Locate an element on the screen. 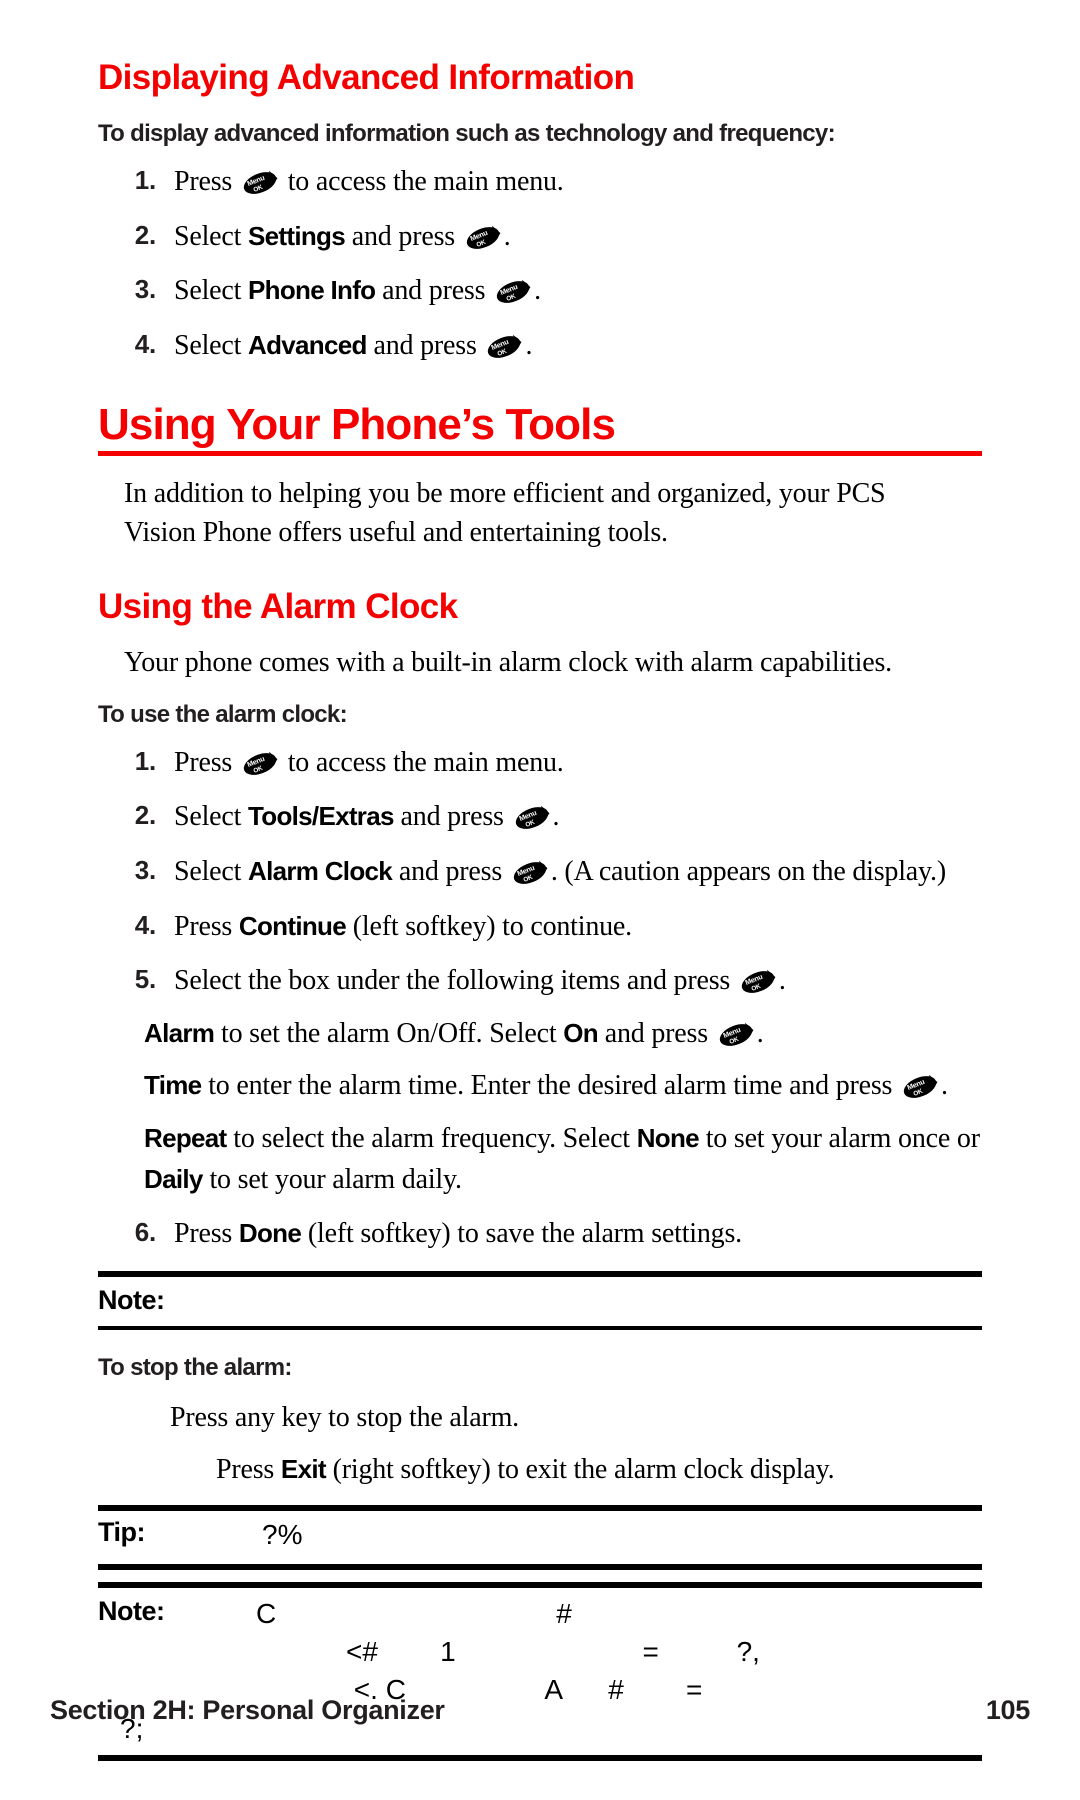  lead-to-use-the-alarm-clock: To use the alarm clock: is located at coordinates (223, 714).